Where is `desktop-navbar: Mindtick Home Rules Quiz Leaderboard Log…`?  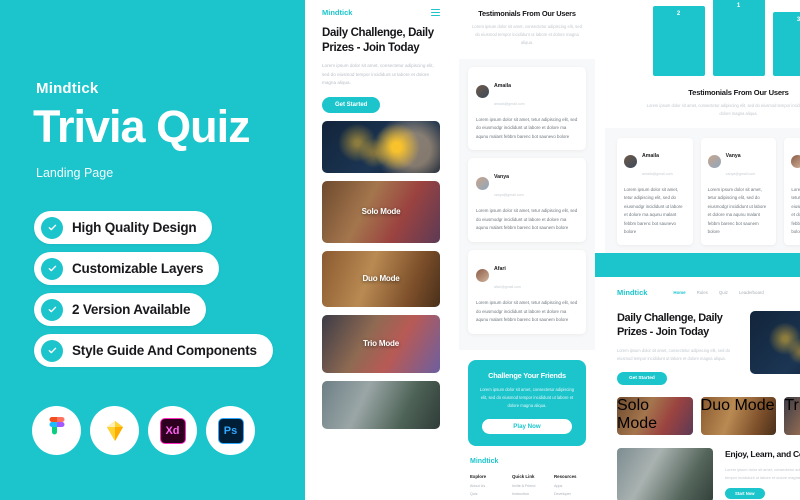
desktop-navbar: Mindtick Home Rules Quiz Leaderboard Log… is located at coordinates (702, 292).